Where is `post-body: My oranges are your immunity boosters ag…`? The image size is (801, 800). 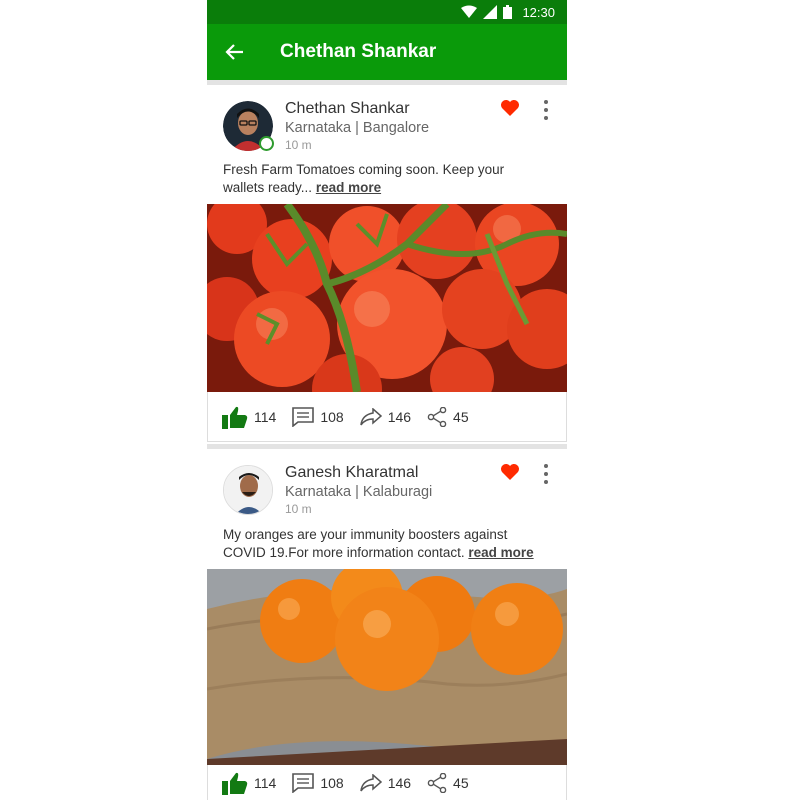
post-body: My oranges are your immunity boosters ag… is located at coordinates (365, 543).